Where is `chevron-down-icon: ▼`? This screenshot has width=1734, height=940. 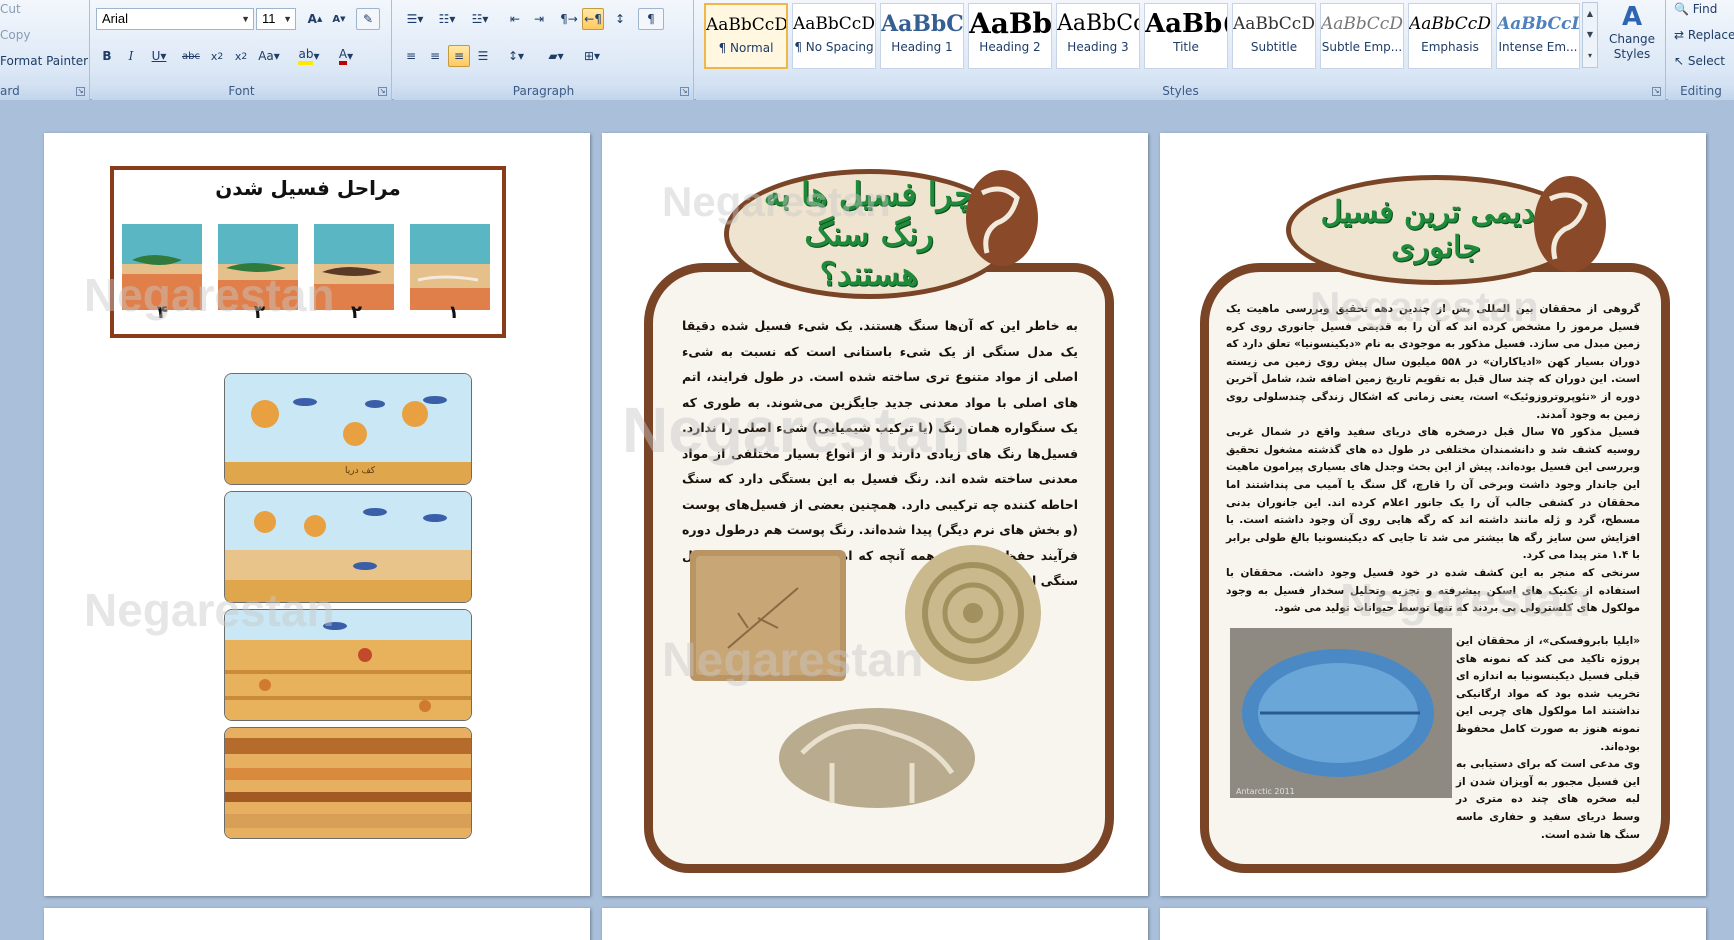 chevron-down-icon: ▼ is located at coordinates (287, 19).